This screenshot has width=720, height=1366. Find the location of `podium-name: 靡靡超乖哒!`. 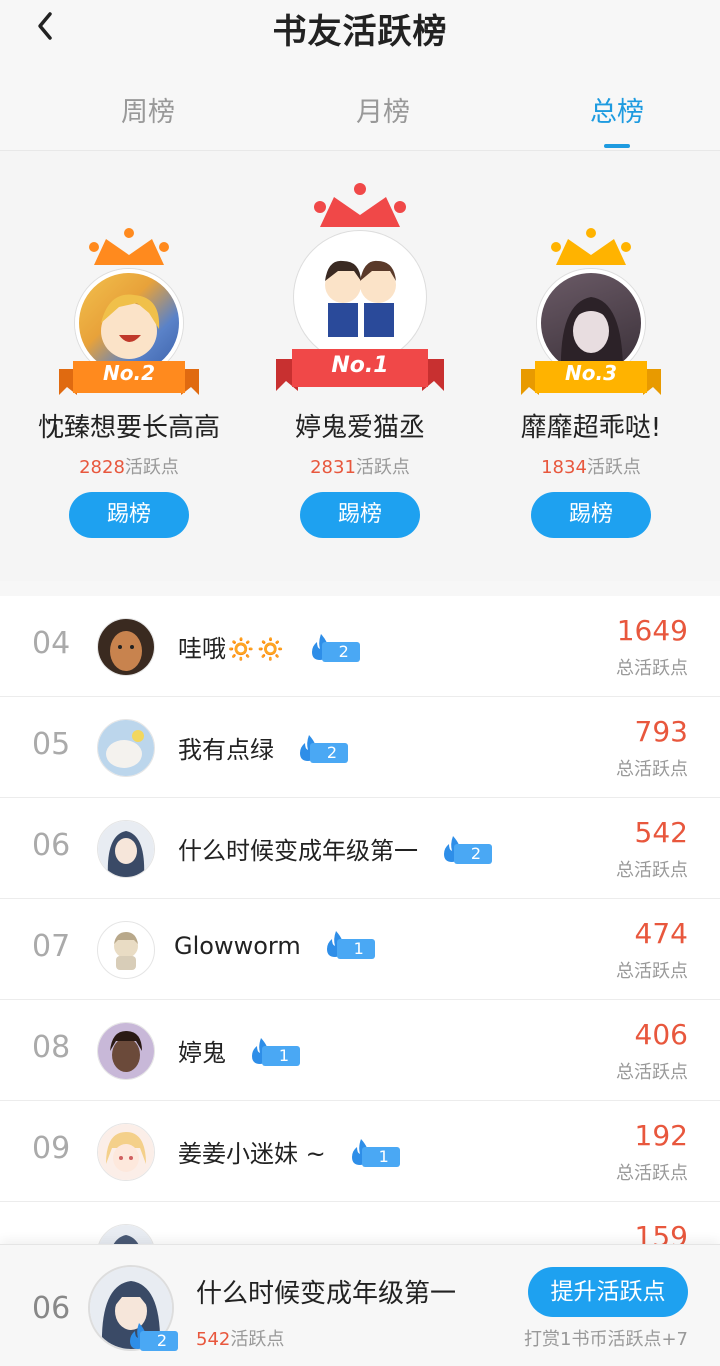

podium-name: 靡靡超乖哒! is located at coordinates (591, 428).